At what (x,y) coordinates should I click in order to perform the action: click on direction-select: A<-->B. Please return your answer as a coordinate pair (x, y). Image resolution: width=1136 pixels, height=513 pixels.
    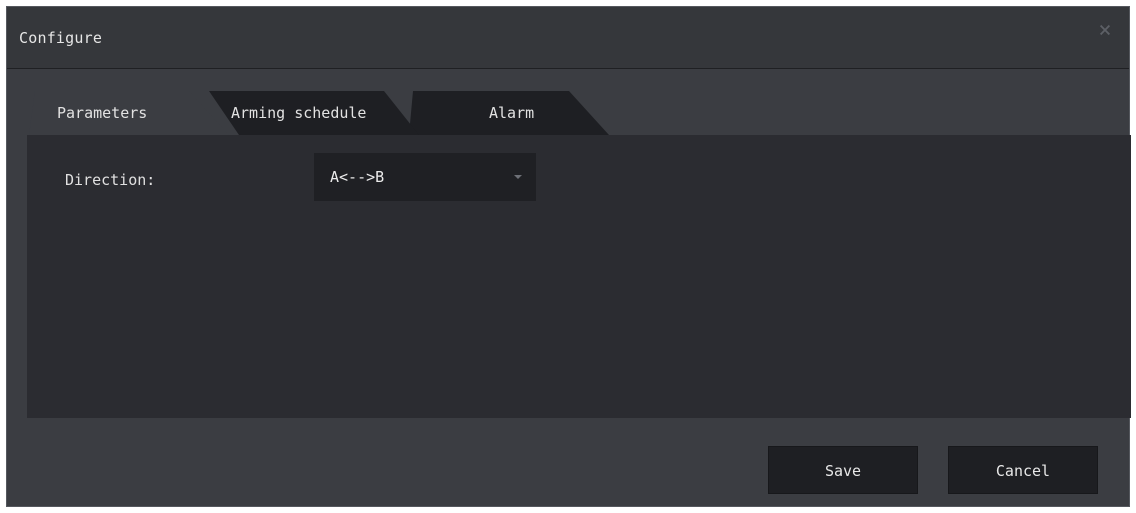
    Looking at the image, I should click on (425, 177).